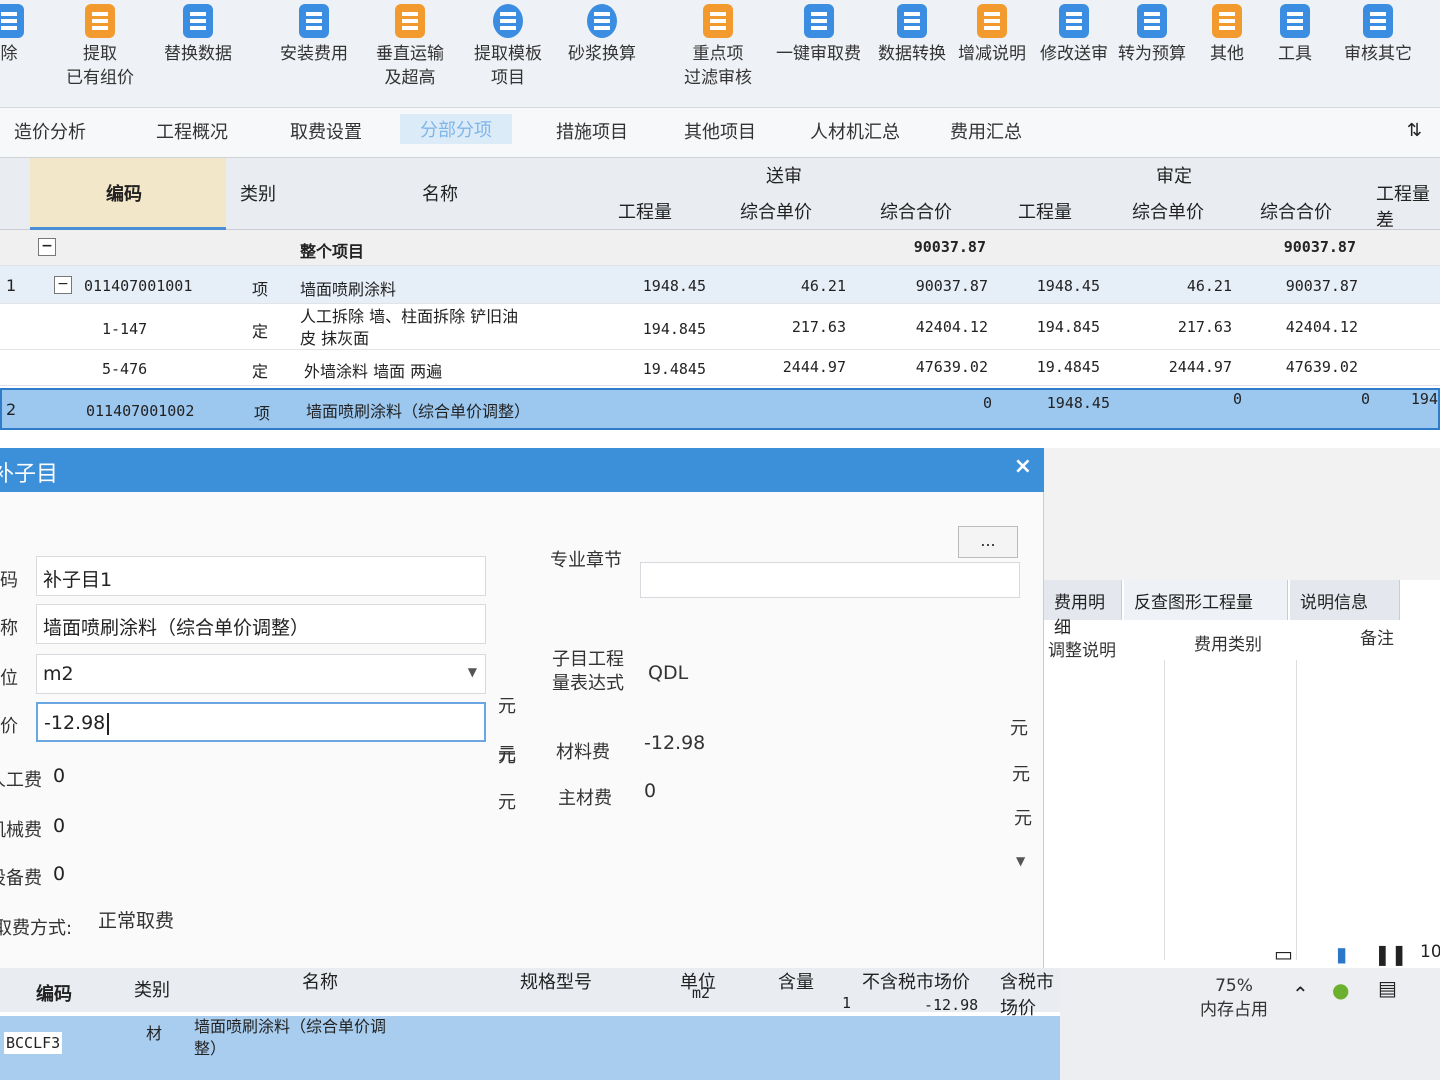 This screenshot has height=1080, width=1440. I want to click on ribbon-button-vertical-transport: 垂直运输 及超高, so click(410, 47).